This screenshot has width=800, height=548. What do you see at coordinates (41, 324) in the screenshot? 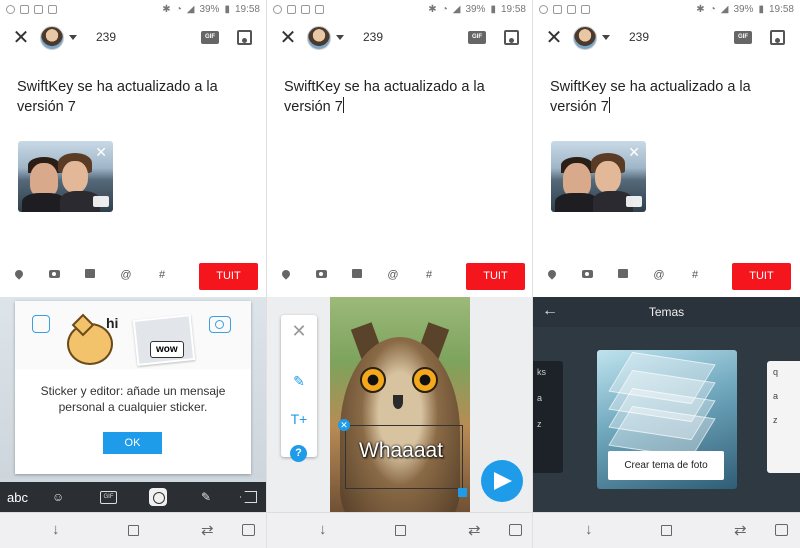
I see `sticker-icon` at bounding box center [41, 324].